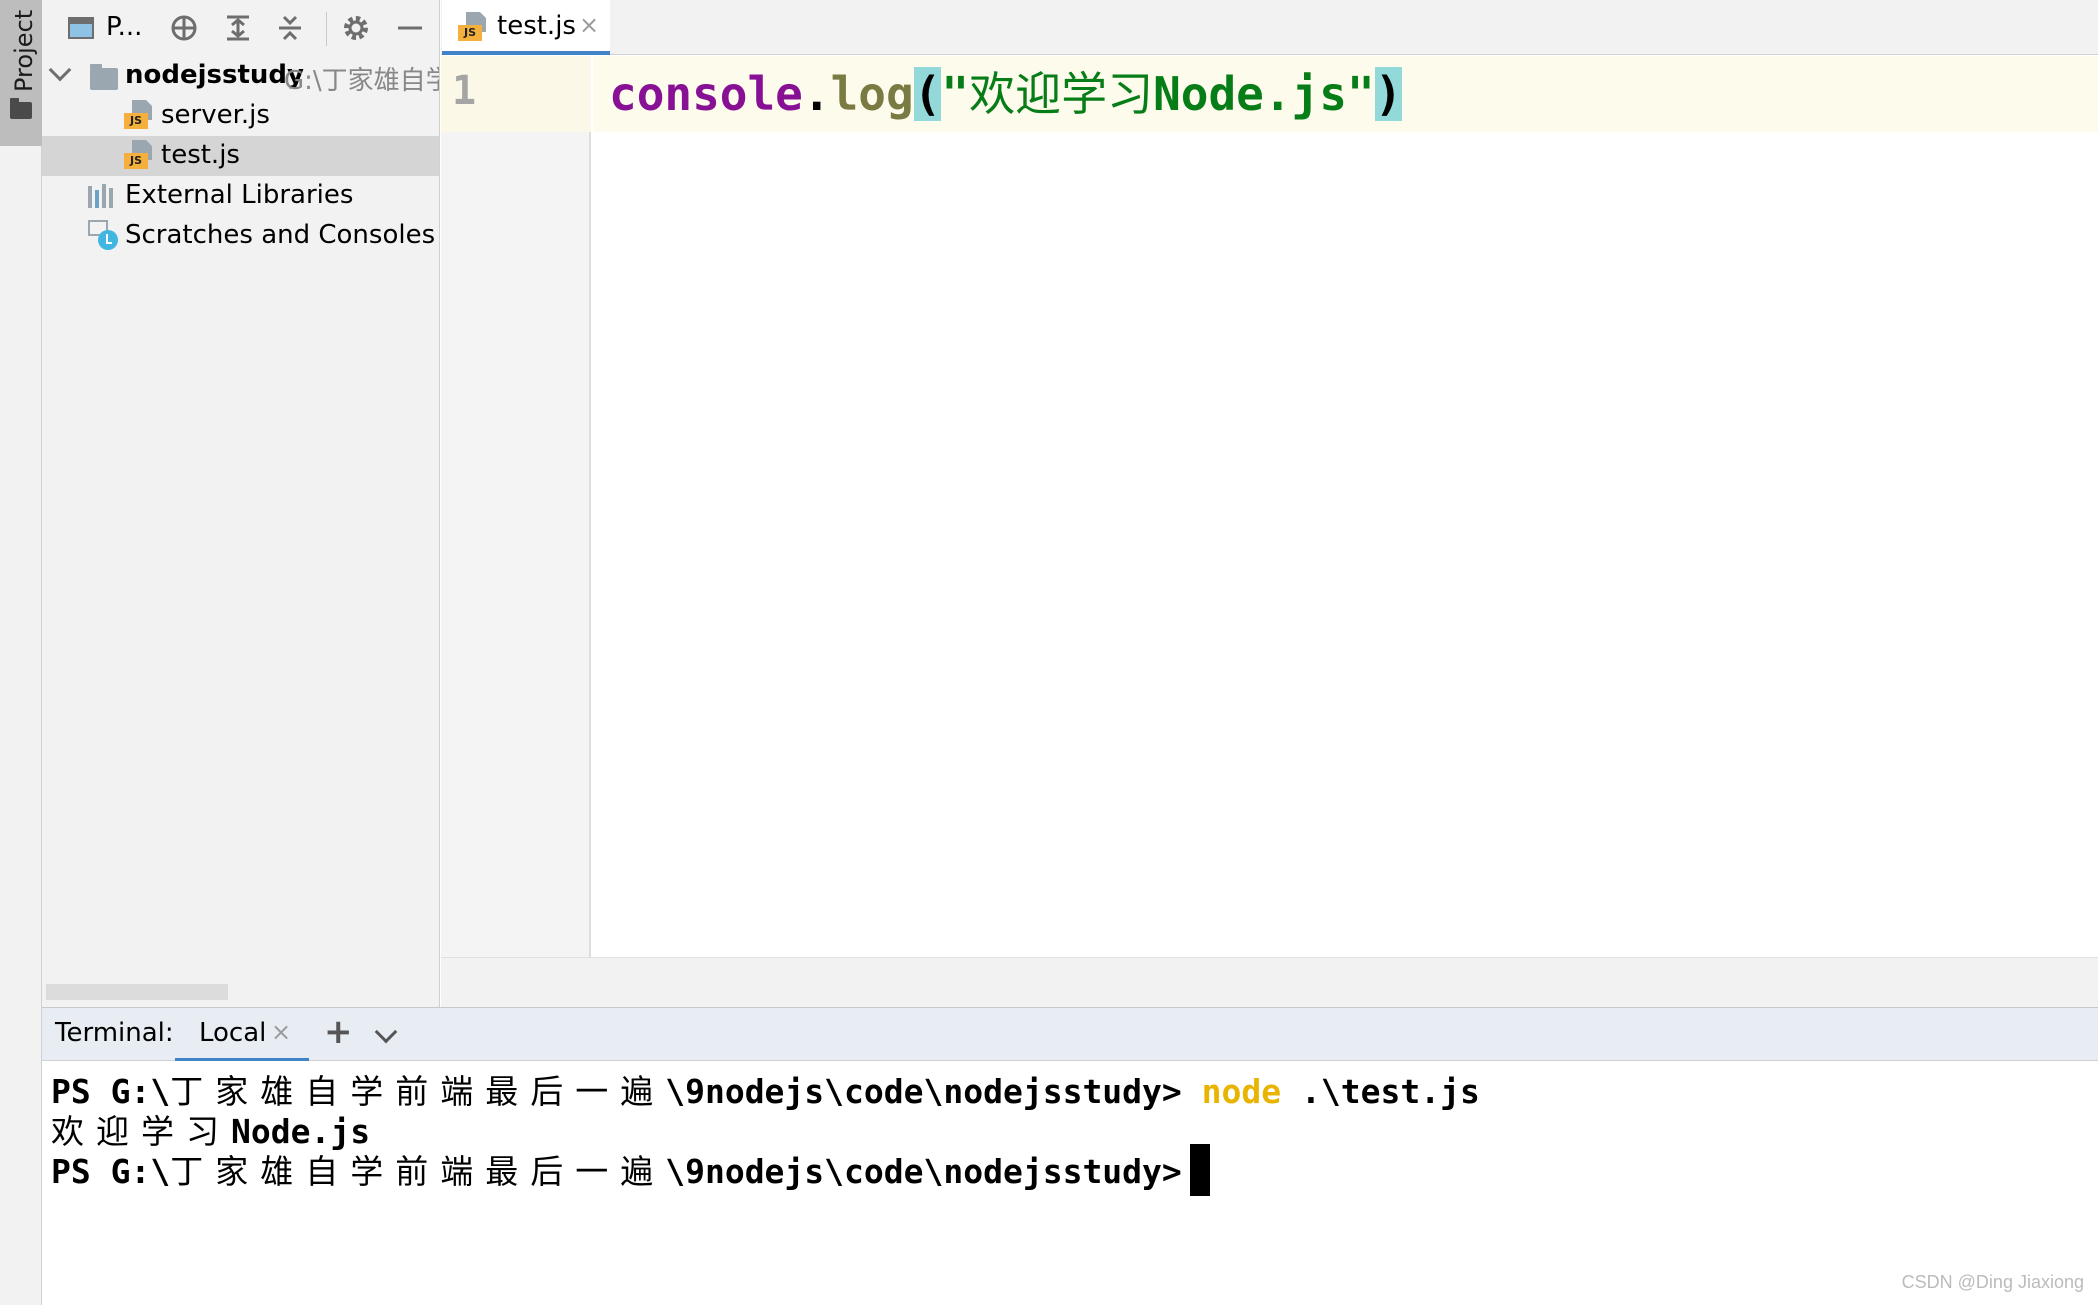 The height and width of the screenshot is (1305, 2098). What do you see at coordinates (103, 195) in the screenshot?
I see `library-icon` at bounding box center [103, 195].